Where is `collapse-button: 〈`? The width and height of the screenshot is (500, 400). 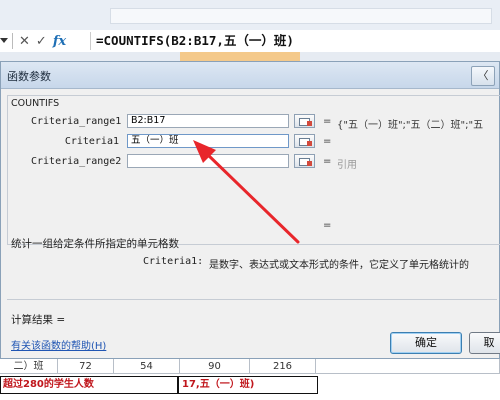
collapse-button: 〈 is located at coordinates (483, 76).